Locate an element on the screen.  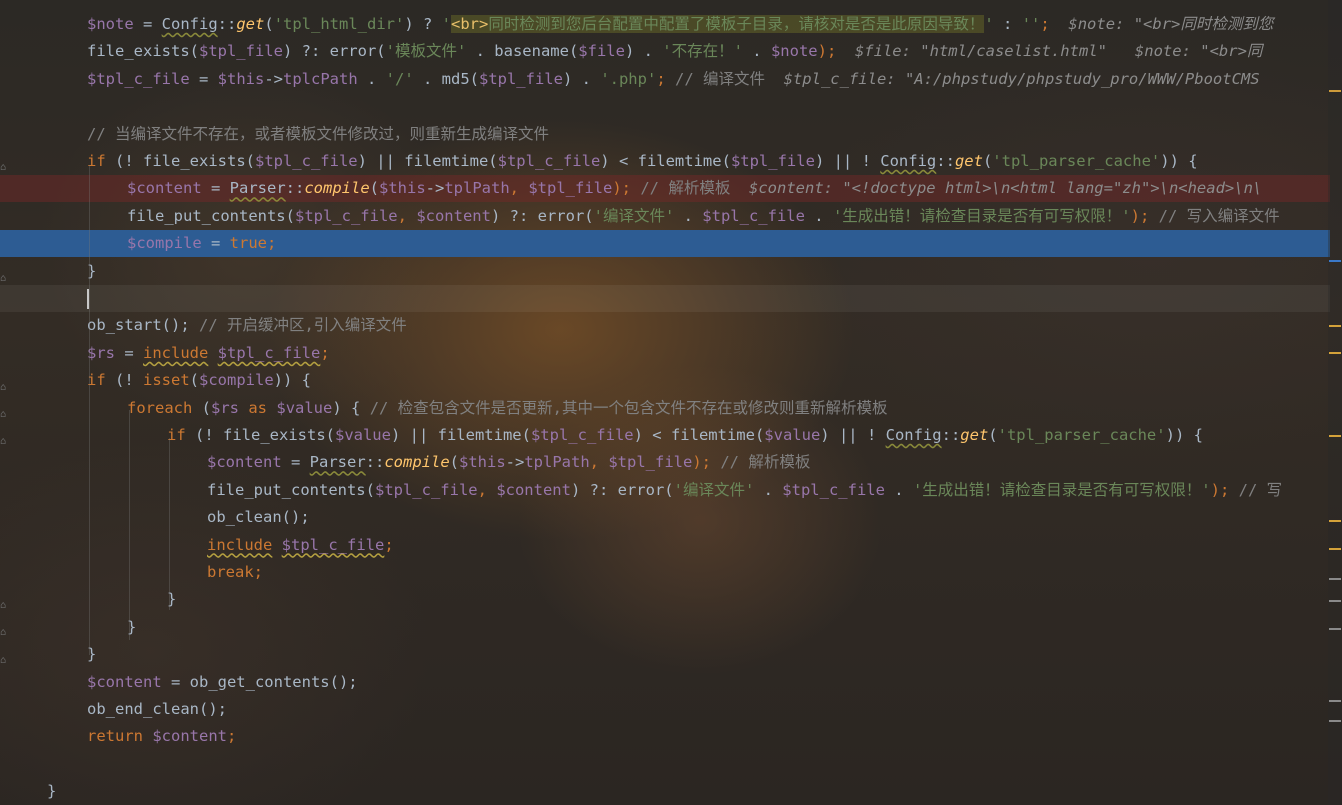
code-token: '编译文件' is located at coordinates (714, 489).